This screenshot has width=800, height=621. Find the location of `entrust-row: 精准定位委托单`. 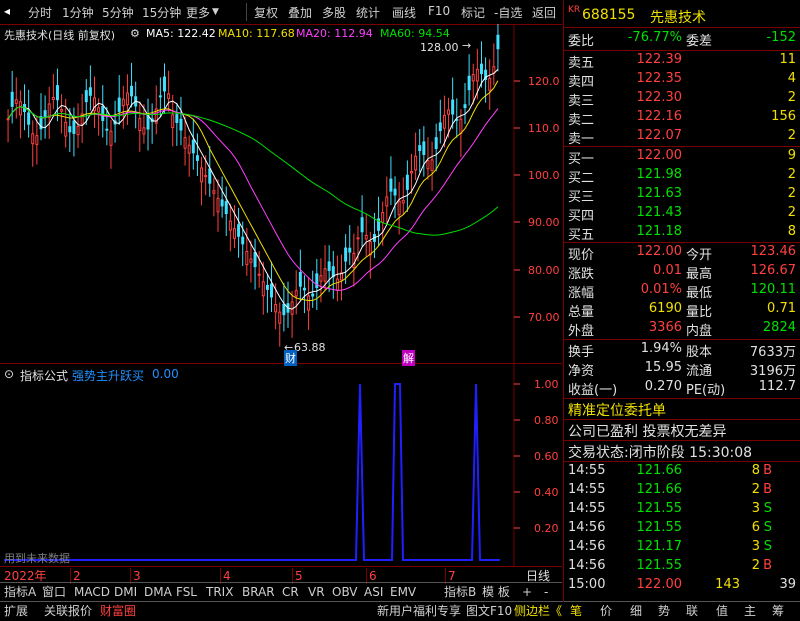

entrust-row: 精准定位委托单 is located at coordinates (682, 409).